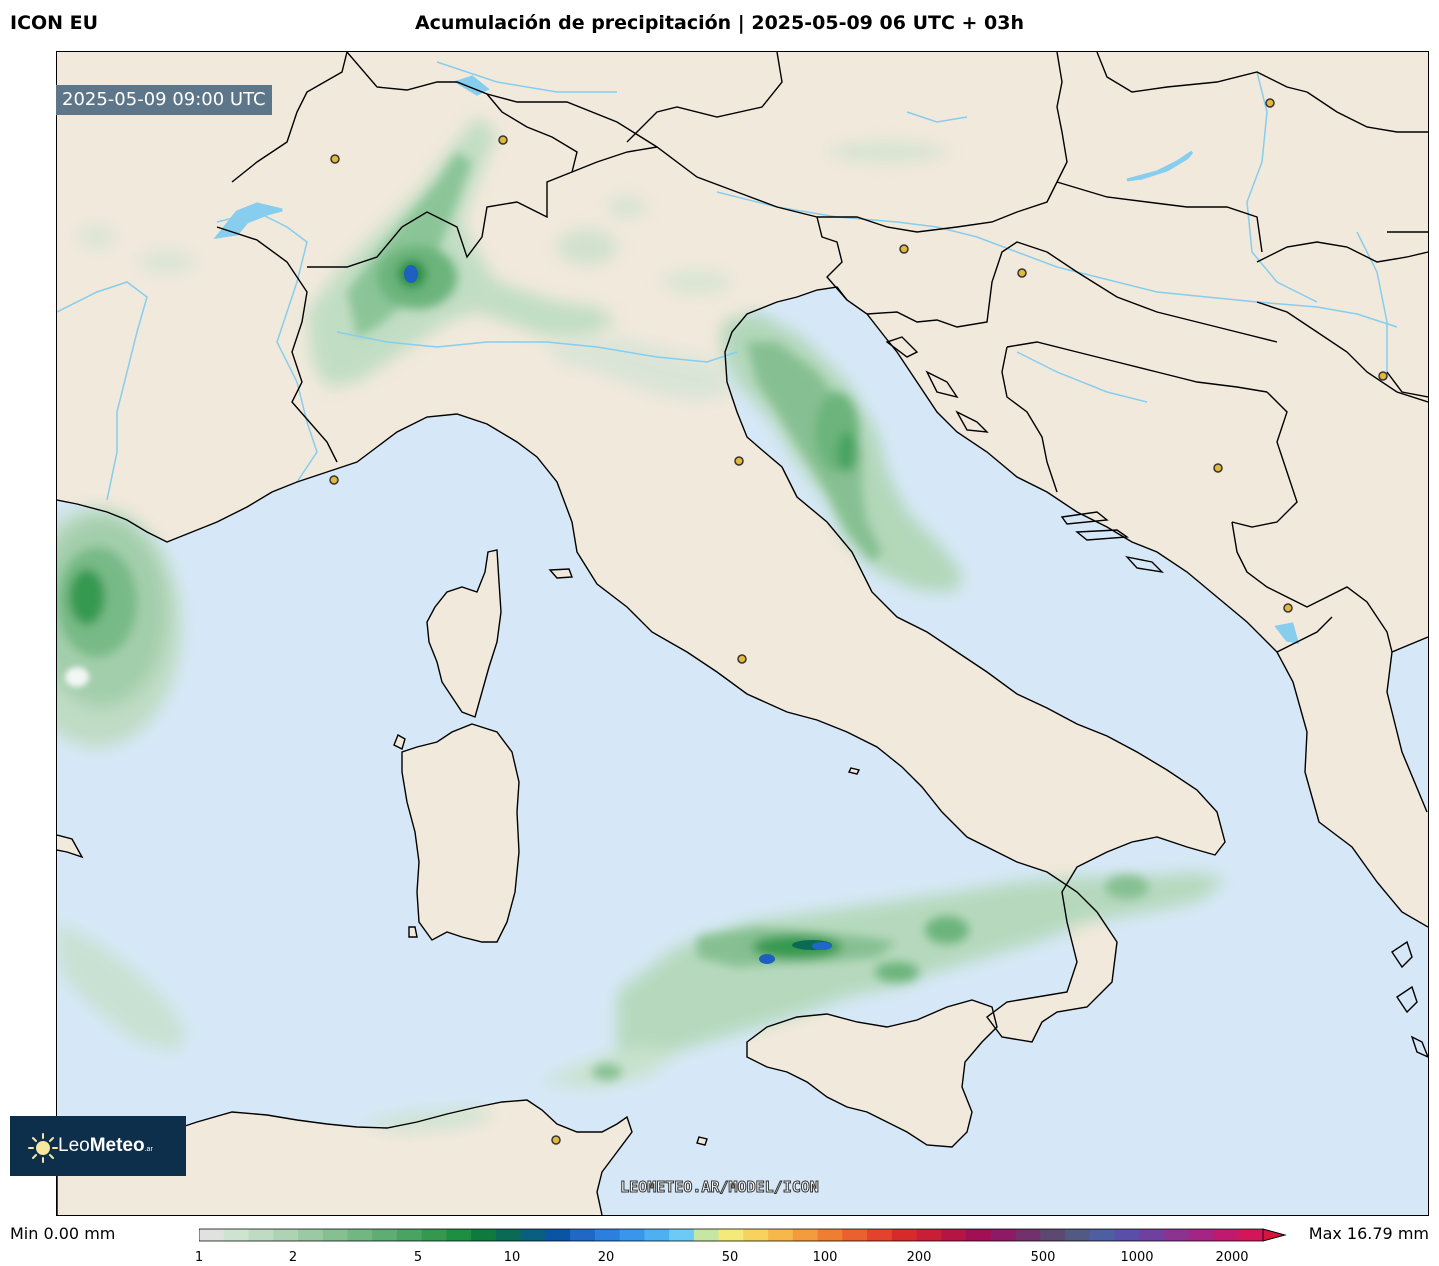 Image resolution: width=1439 pixels, height=1266 pixels. Describe the element at coordinates (293, 1257) in the screenshot. I see `colorbar-tick-label: 2` at that location.